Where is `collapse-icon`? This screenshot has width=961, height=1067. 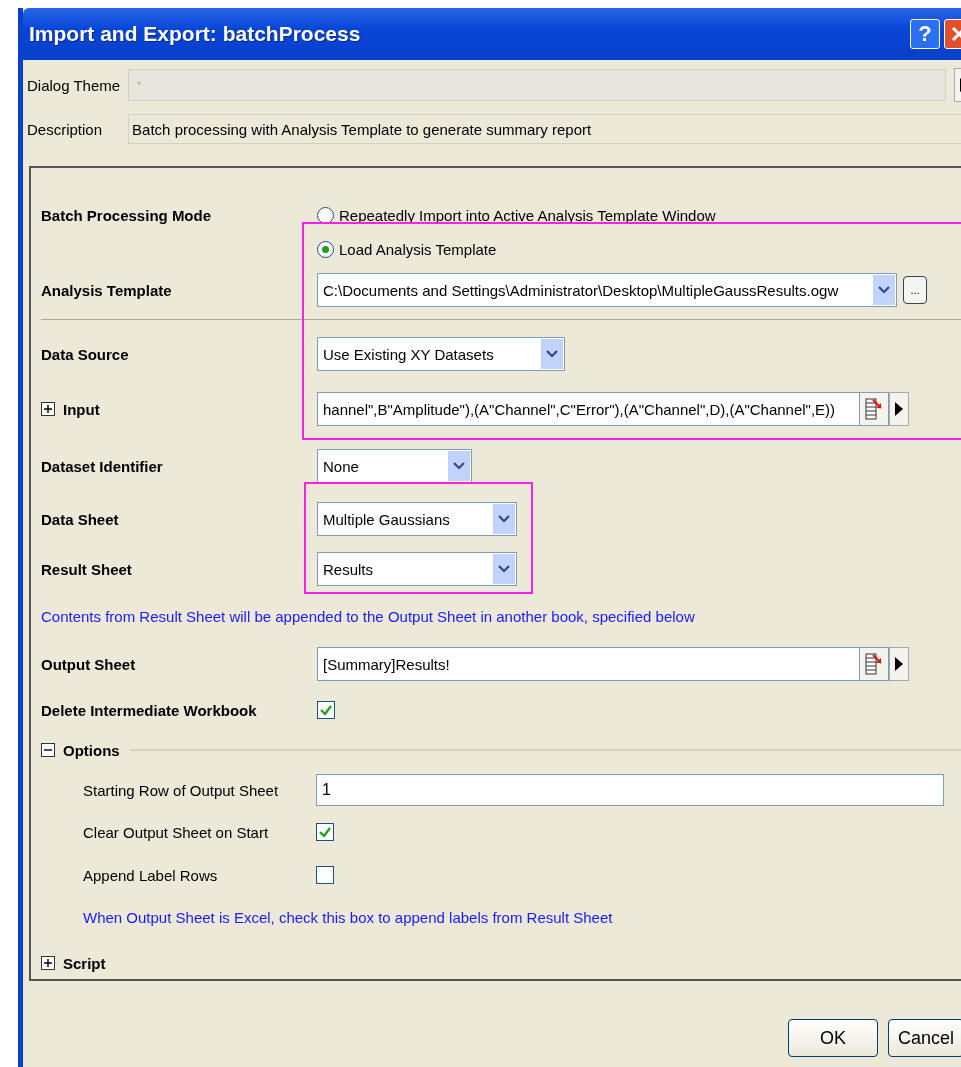 collapse-icon is located at coordinates (48, 750).